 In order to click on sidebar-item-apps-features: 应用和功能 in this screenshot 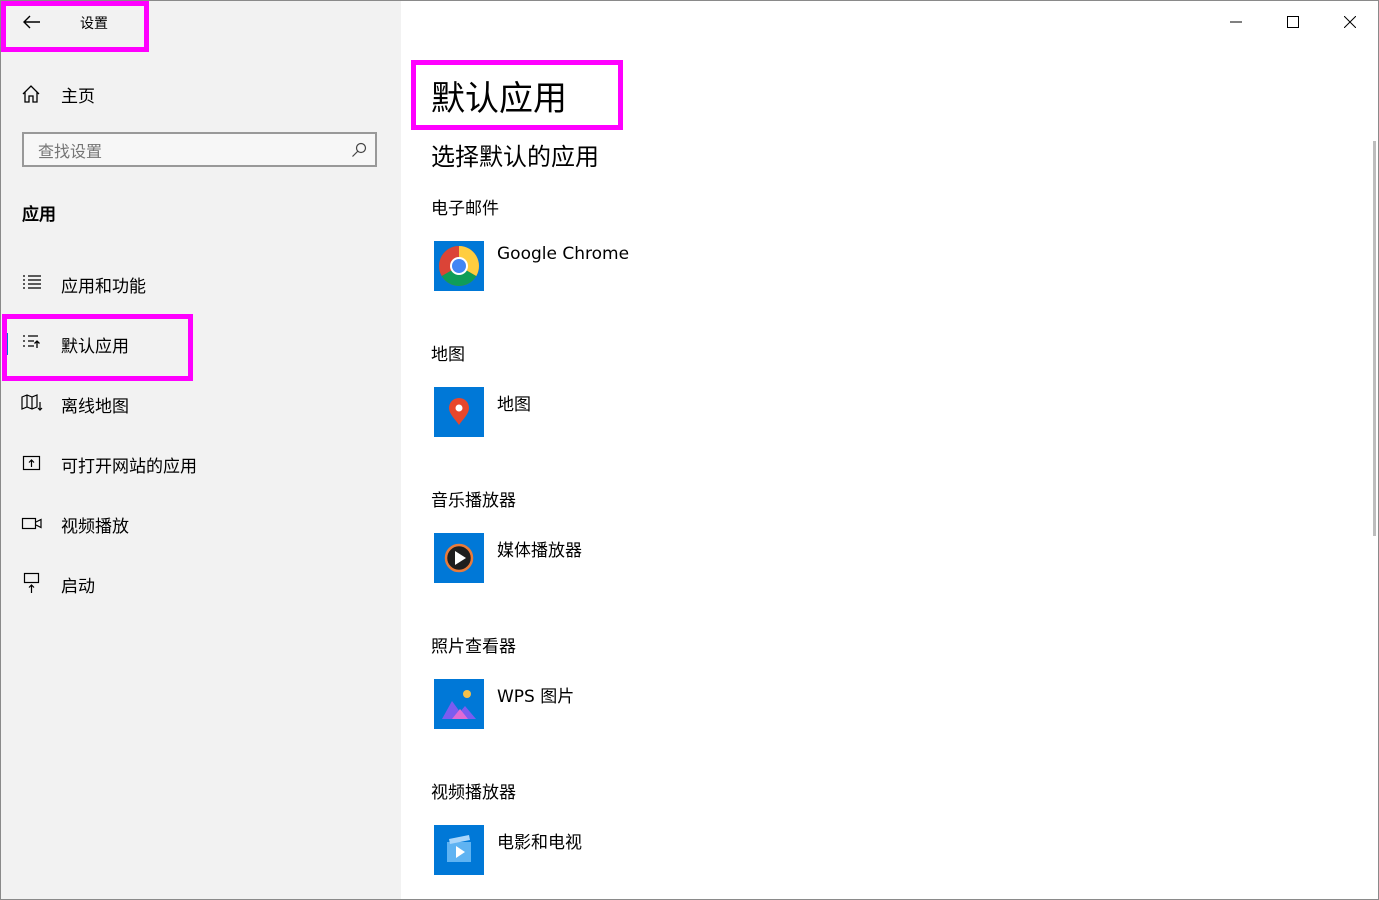, I will do `click(201, 283)`.